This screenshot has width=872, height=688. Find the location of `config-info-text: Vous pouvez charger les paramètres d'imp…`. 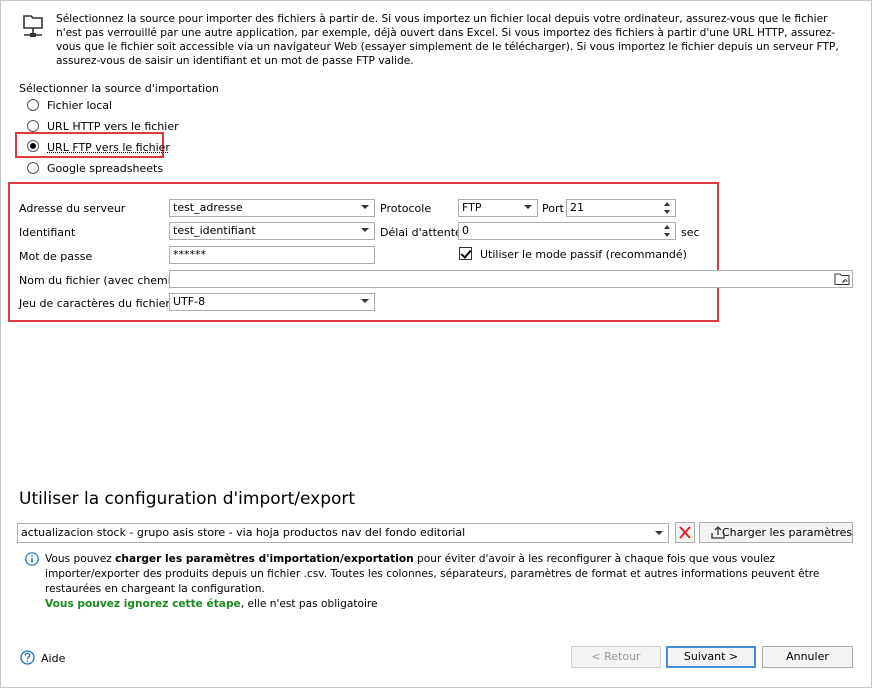

config-info-text: Vous pouvez charger les paramètres d'imp… is located at coordinates (452, 582).